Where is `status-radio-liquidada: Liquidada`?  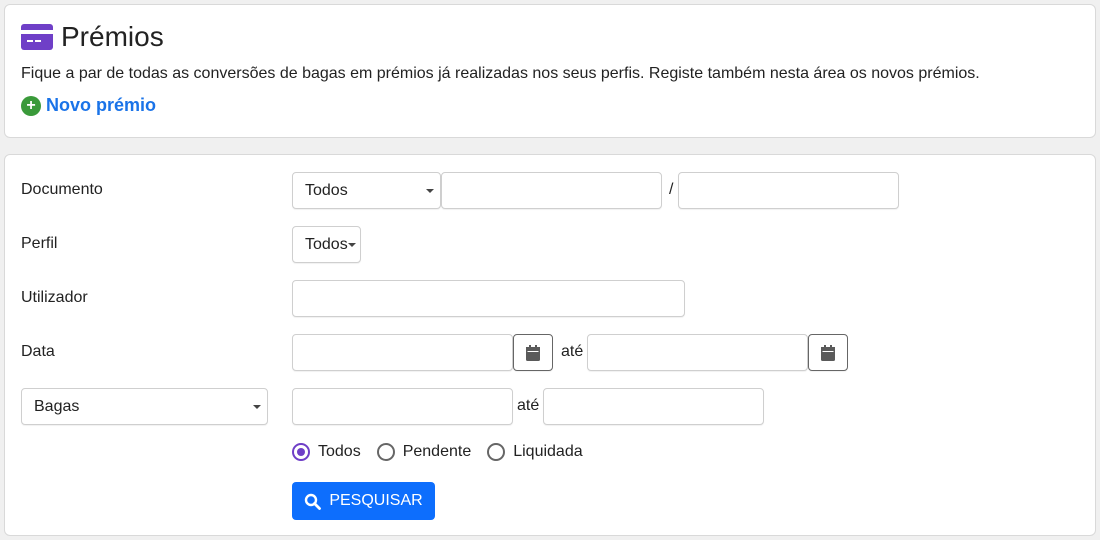 status-radio-liquidada: Liquidada is located at coordinates (535, 452).